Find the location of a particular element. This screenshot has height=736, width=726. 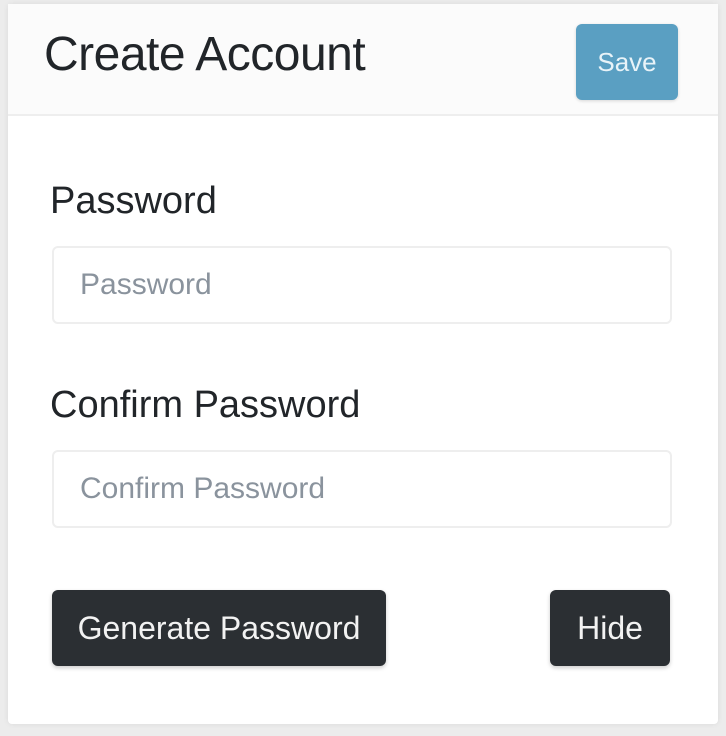

password-label: Password is located at coordinates (133, 201).